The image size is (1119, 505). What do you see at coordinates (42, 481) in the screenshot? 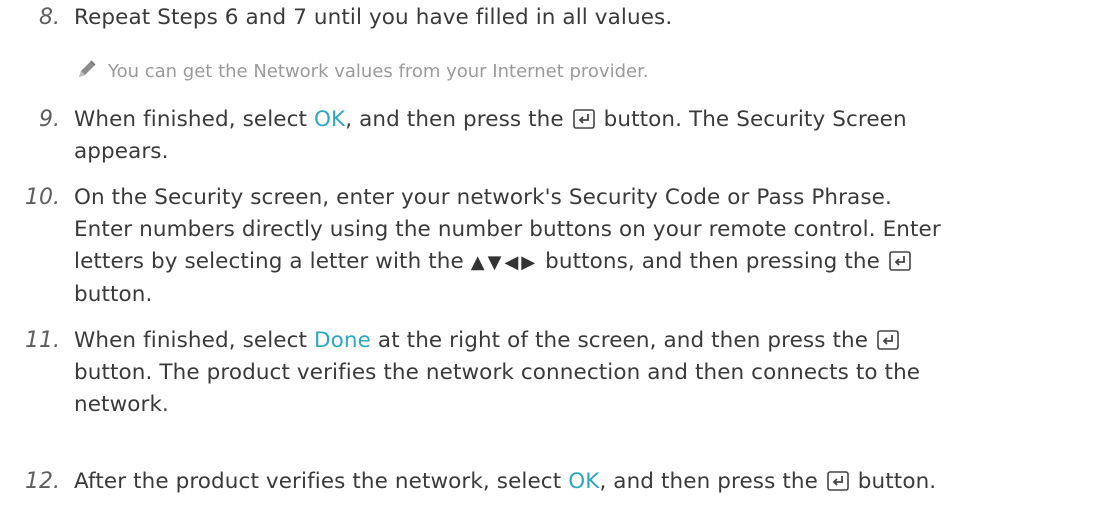
I see `step-number: 12.` at bounding box center [42, 481].